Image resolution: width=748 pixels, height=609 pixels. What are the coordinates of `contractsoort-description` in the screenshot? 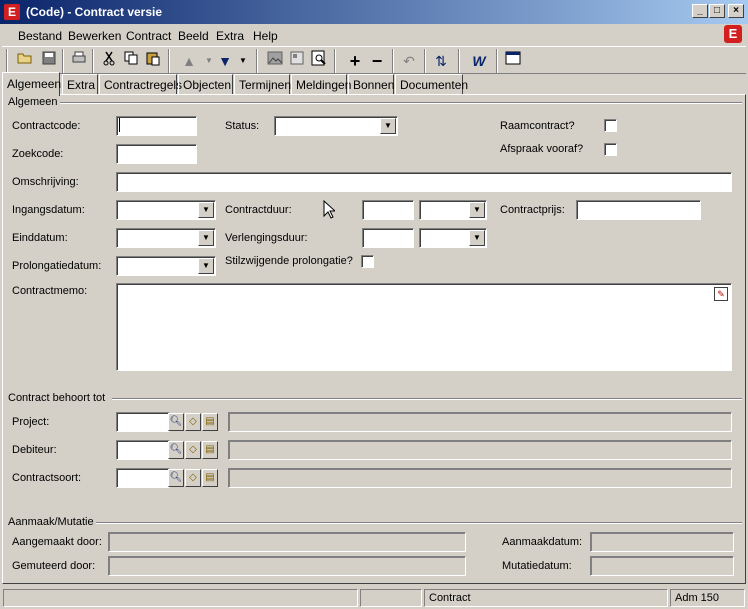 It's located at (480, 478).